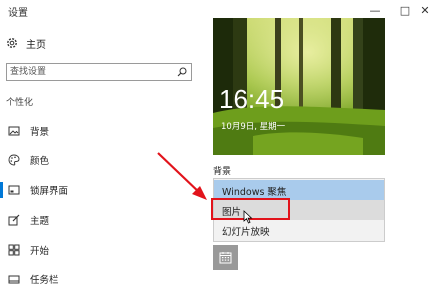 This screenshot has width=436, height=286. What do you see at coordinates (246, 232) in the screenshot?
I see `option-label: 幻灯片放映` at bounding box center [246, 232].